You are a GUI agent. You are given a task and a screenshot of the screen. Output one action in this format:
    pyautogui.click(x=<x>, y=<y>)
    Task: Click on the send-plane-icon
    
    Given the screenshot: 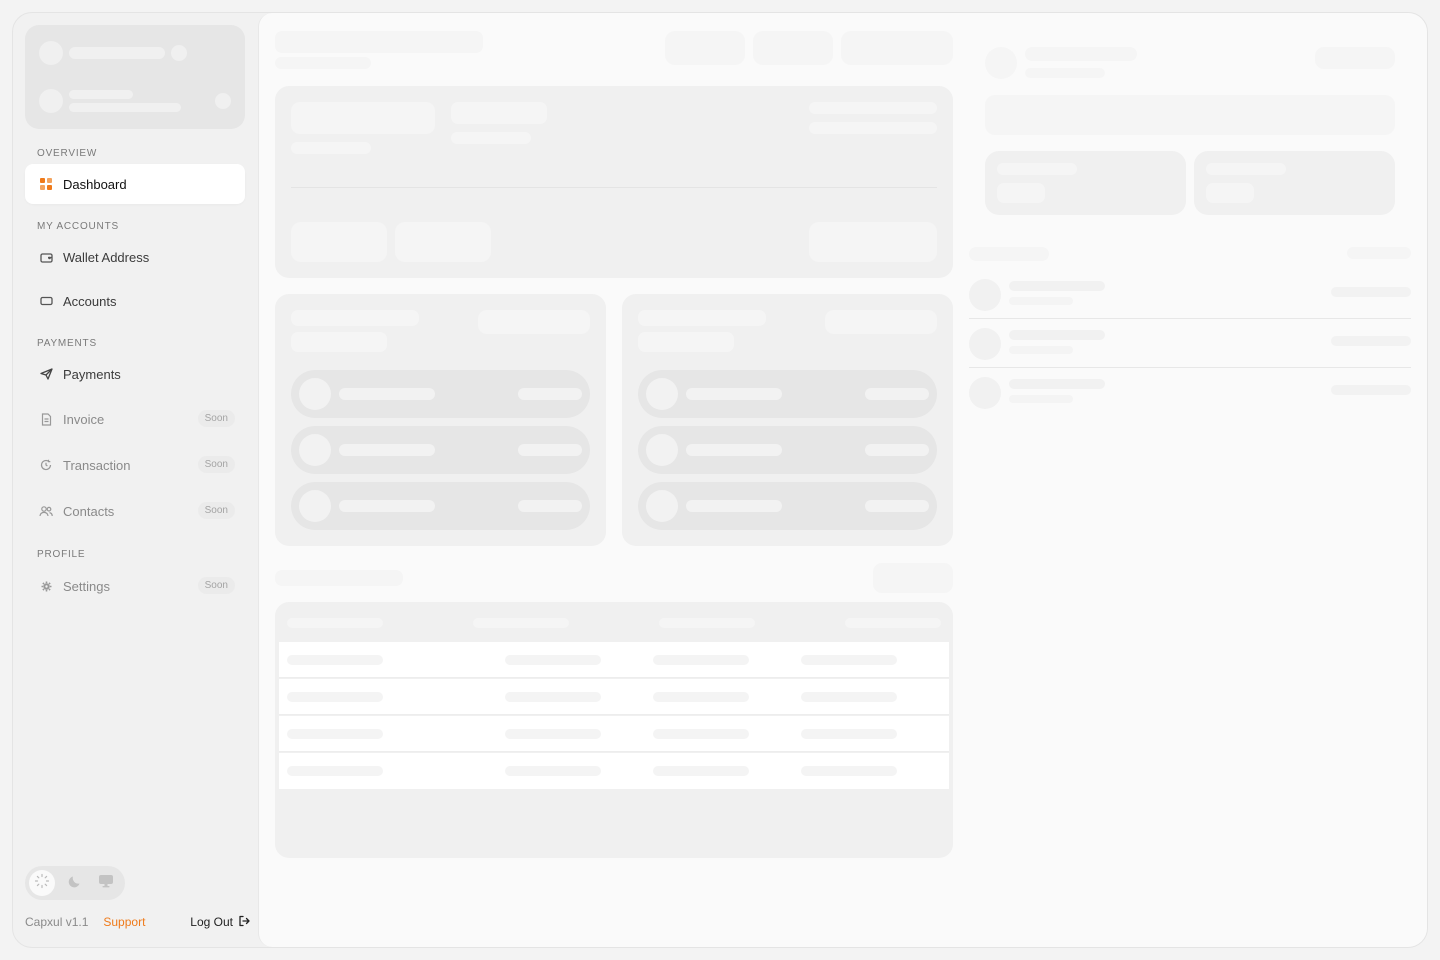 What is the action you would take?
    pyautogui.click(x=46, y=374)
    